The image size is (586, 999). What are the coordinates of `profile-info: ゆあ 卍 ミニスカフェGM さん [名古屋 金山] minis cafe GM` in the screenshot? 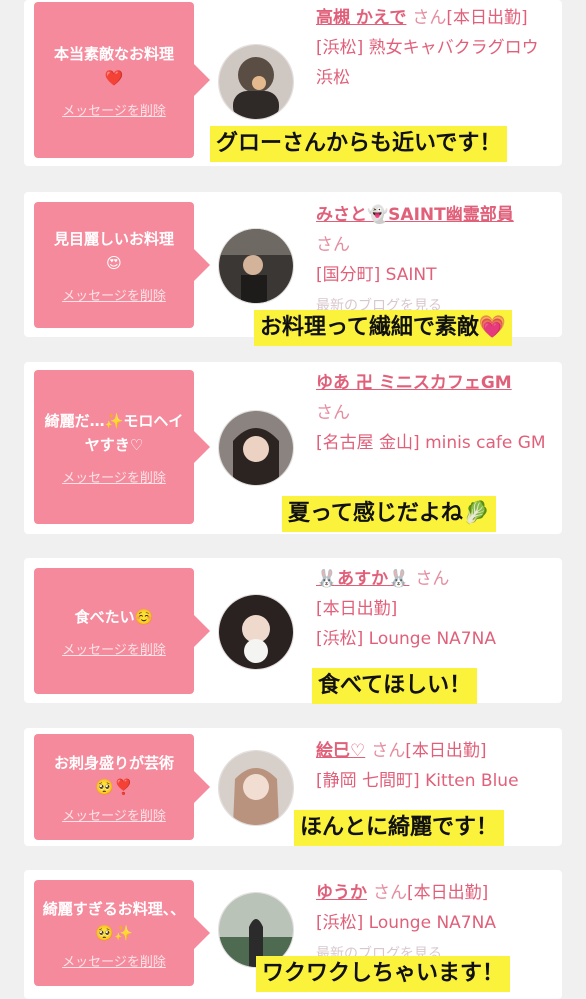 It's located at (435, 413).